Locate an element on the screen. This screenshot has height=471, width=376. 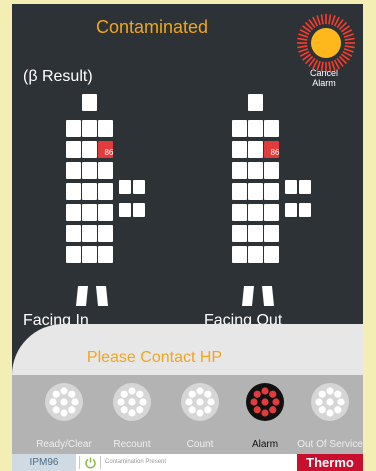
recount-button: Recount is located at coordinates (132, 418).